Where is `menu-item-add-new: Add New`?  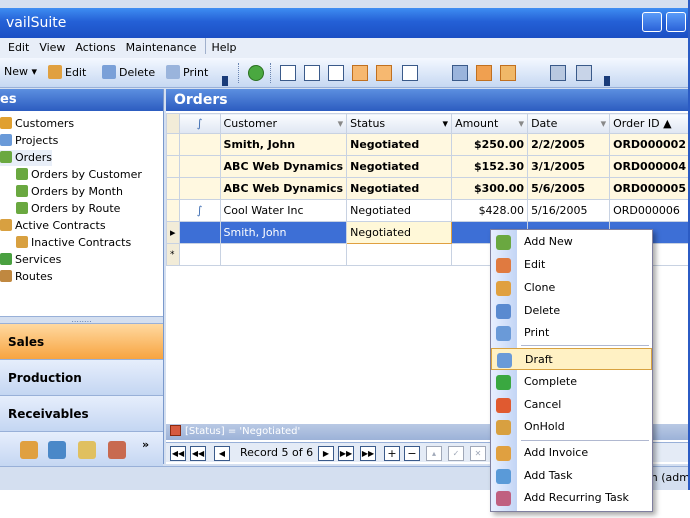 menu-item-add-new: Add New is located at coordinates (571, 242).